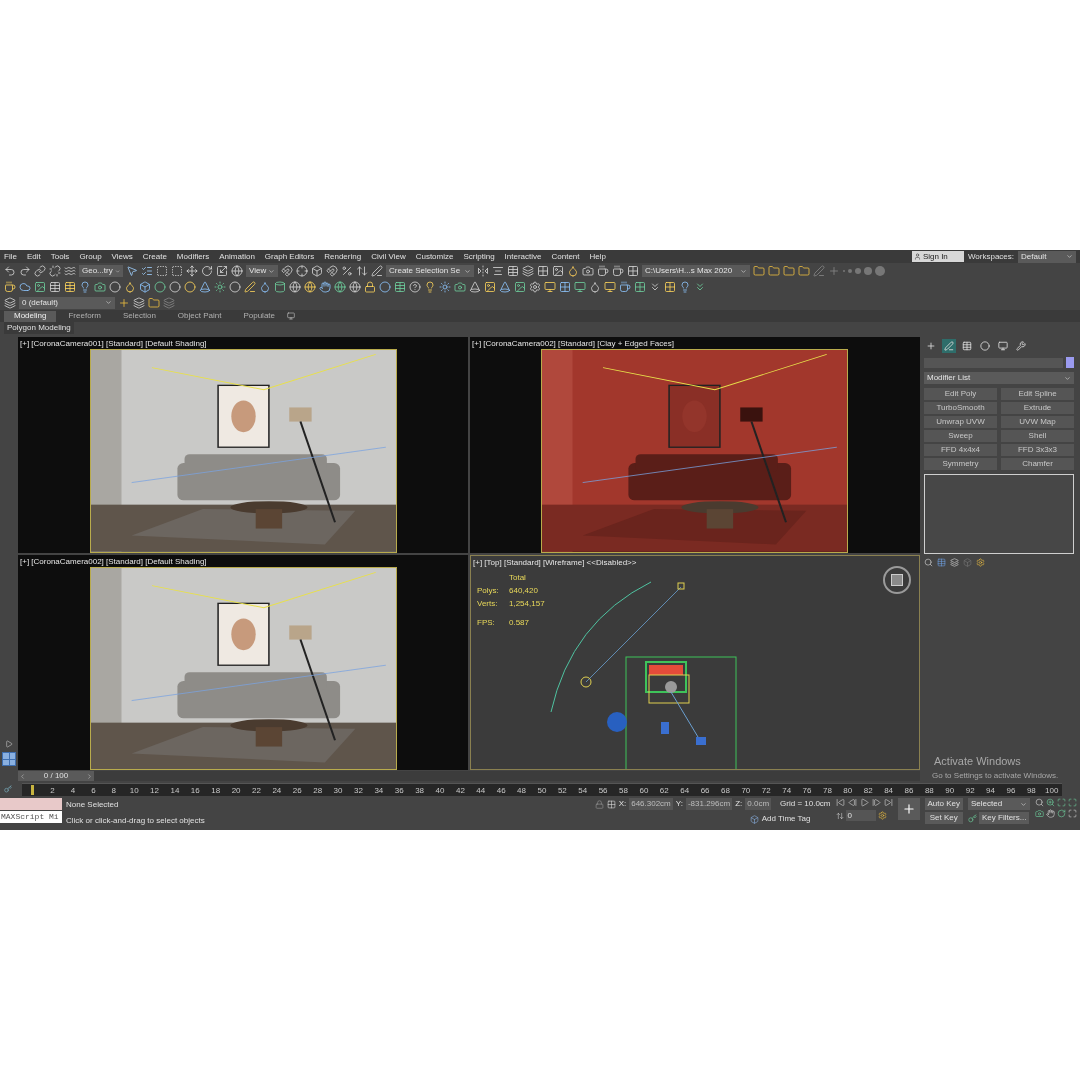 The image size is (1080, 1080). Describe the element at coordinates (9, 744) in the screenshot. I see `play-icon` at that location.